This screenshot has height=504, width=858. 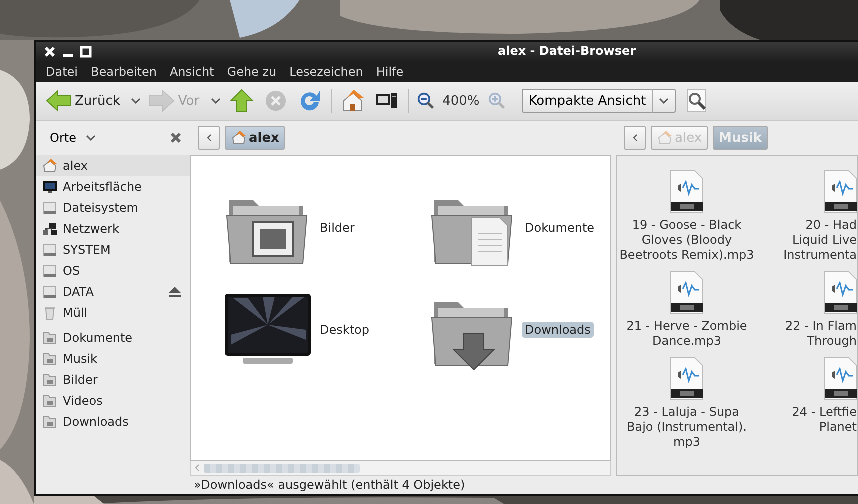 I want to click on sidebar-item: SYSTEM, so click(x=113, y=249).